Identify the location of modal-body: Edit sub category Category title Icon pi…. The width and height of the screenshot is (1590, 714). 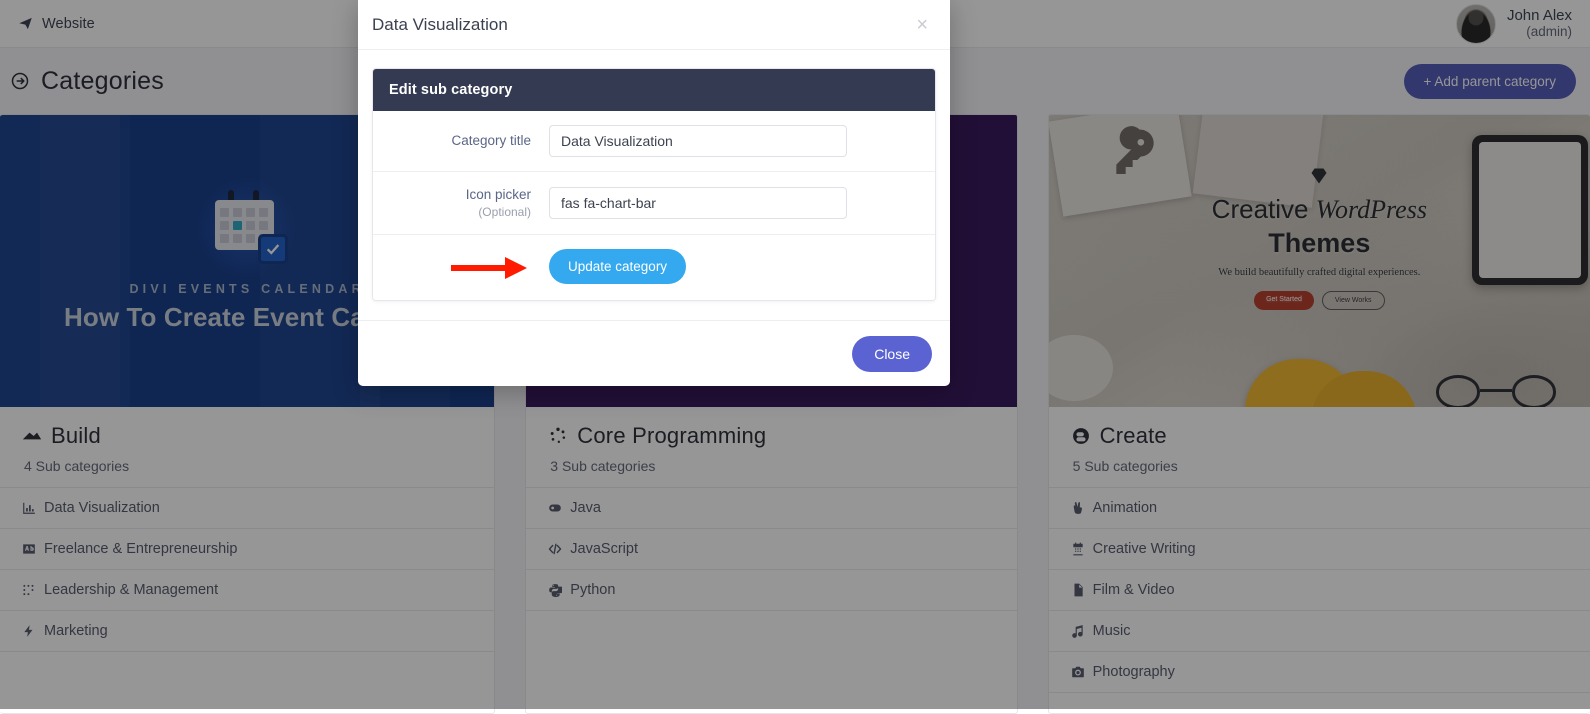
(654, 185).